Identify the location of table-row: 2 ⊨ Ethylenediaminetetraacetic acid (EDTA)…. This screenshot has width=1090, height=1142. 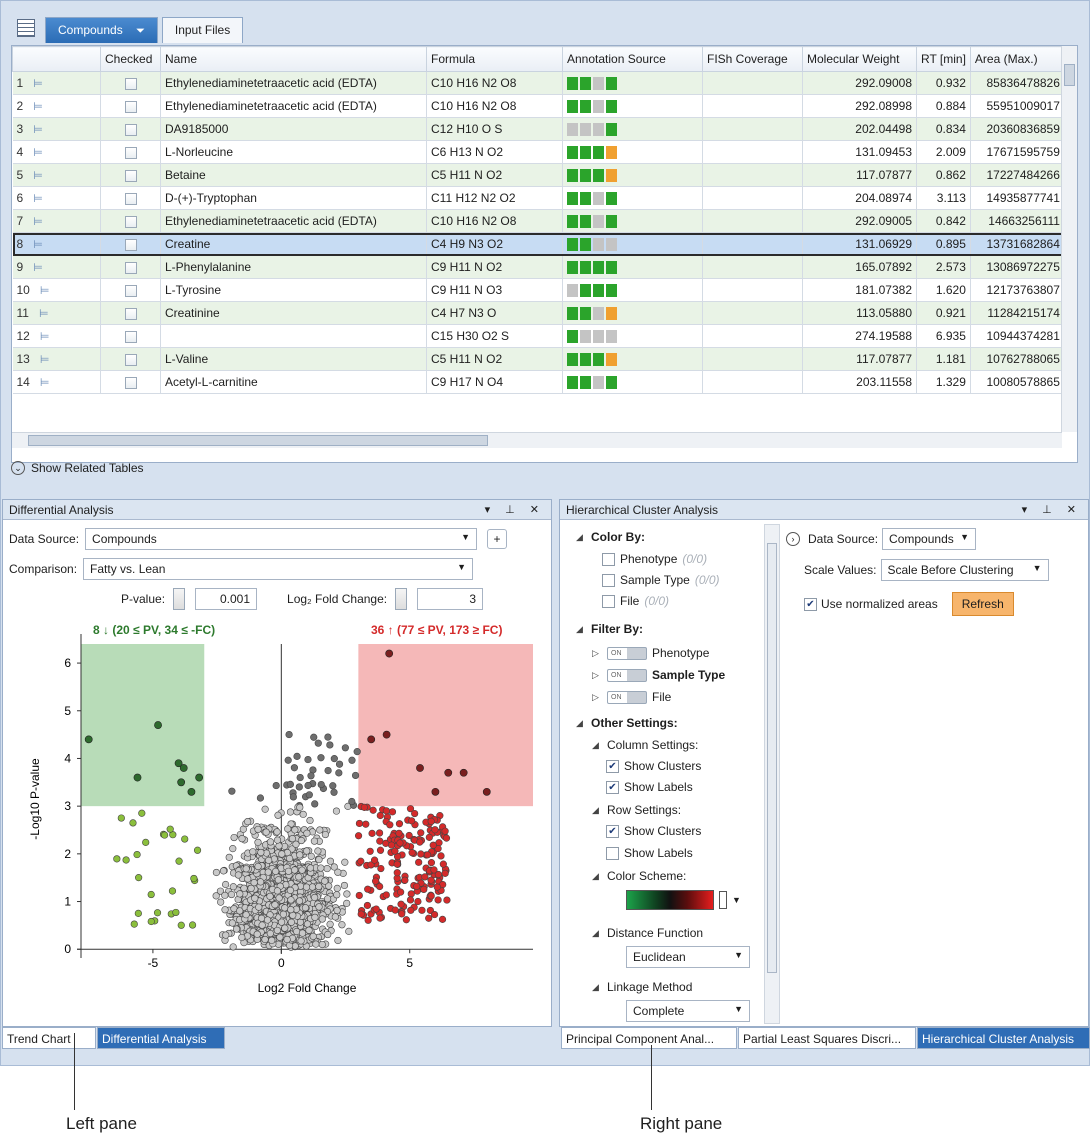
(538, 106).